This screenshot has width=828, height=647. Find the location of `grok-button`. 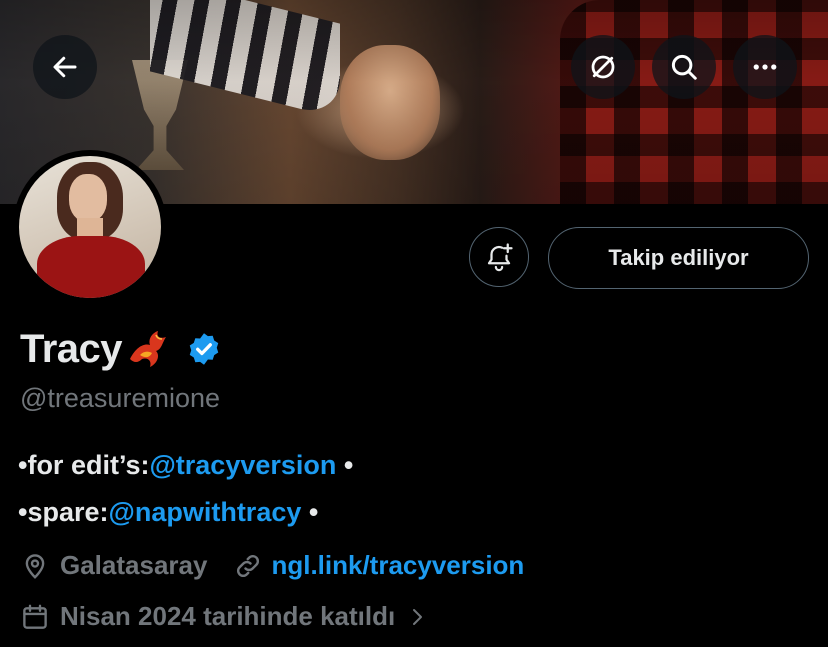

grok-button is located at coordinates (603, 67).